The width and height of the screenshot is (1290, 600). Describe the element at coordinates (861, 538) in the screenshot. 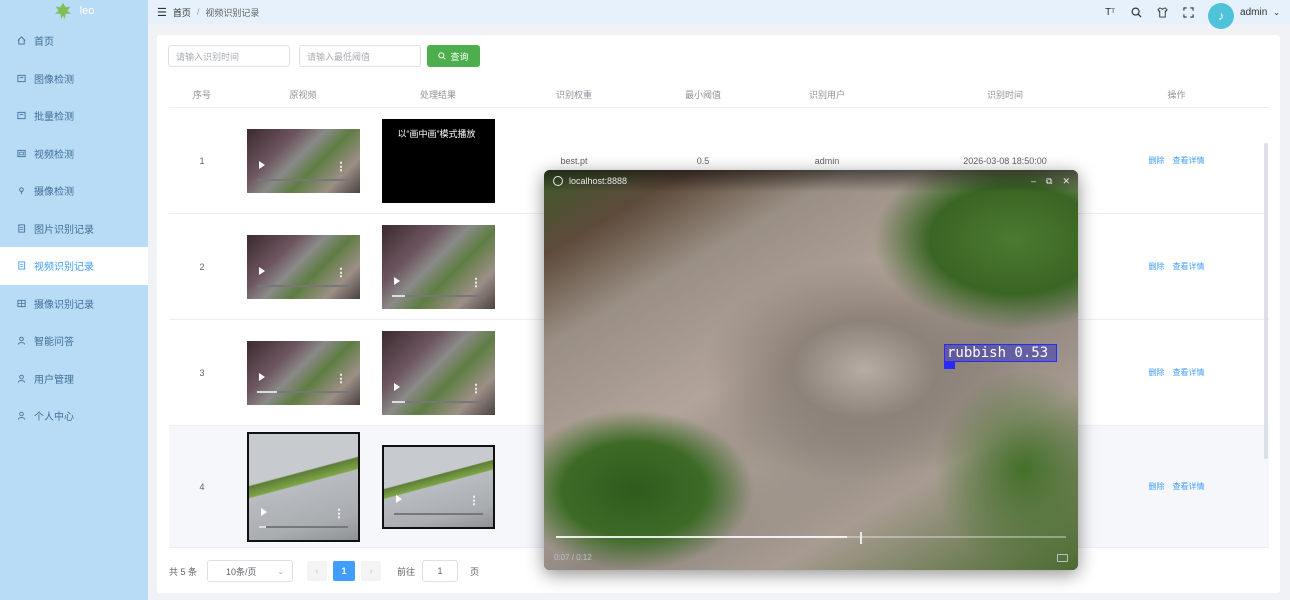

I see `pip-progress-knob` at that location.